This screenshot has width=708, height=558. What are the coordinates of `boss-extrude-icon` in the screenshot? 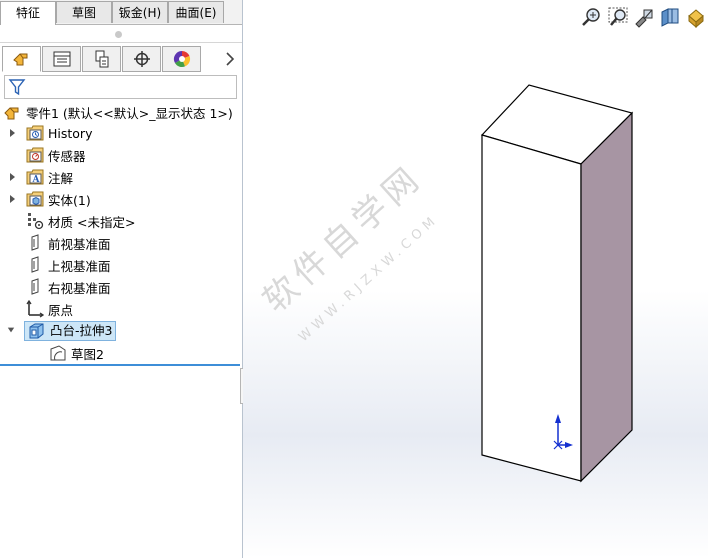 It's located at (36, 331).